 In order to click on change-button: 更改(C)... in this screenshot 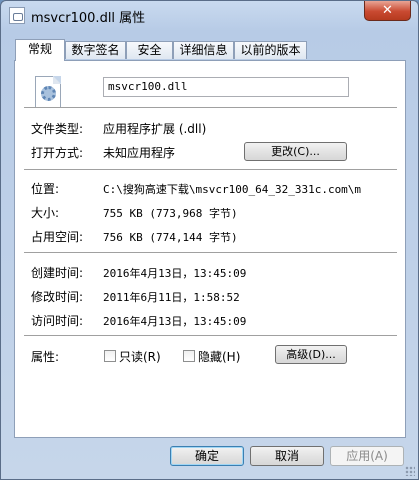, I will do `click(295, 151)`.